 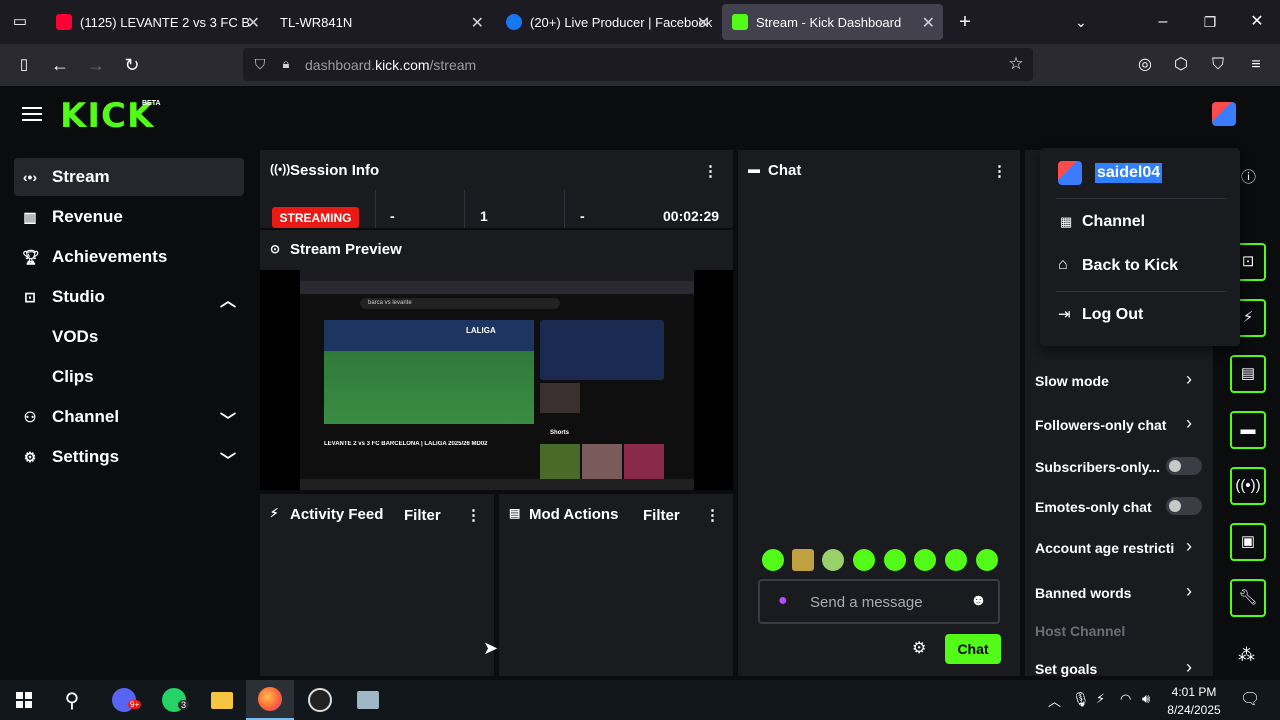 What do you see at coordinates (1224, 114) in the screenshot?
I see `user-avatar` at bounding box center [1224, 114].